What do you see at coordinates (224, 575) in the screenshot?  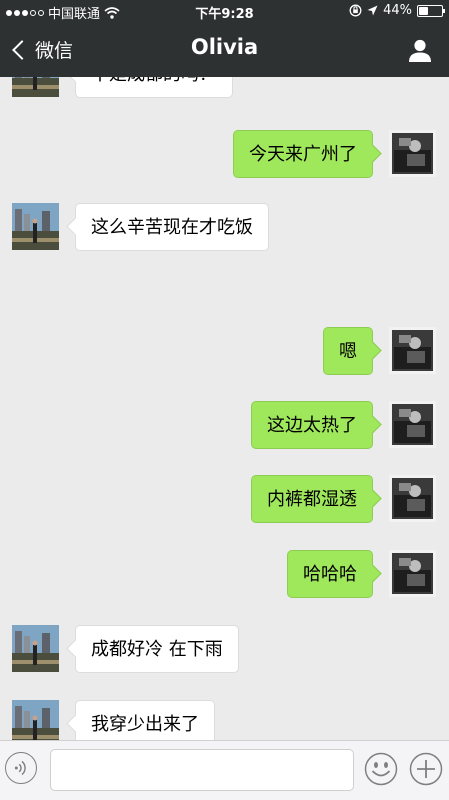 I see `message-row: 哈哈哈` at bounding box center [224, 575].